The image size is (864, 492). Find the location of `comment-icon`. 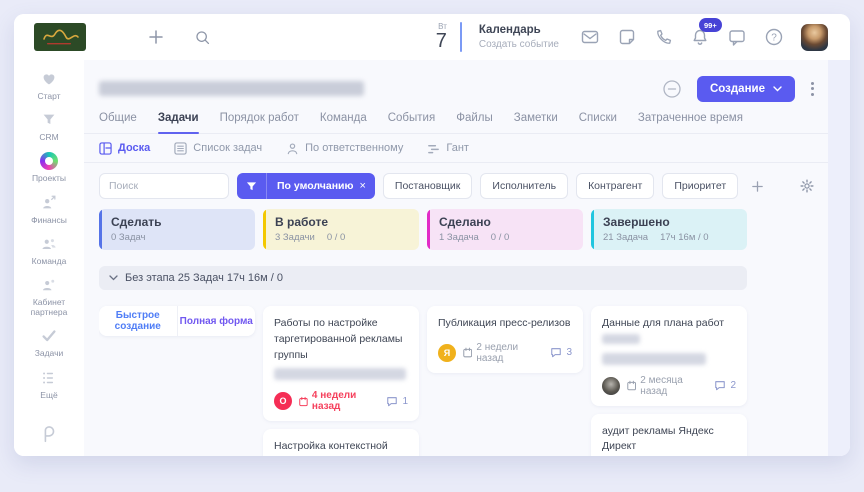

comment-icon is located at coordinates (556, 353).